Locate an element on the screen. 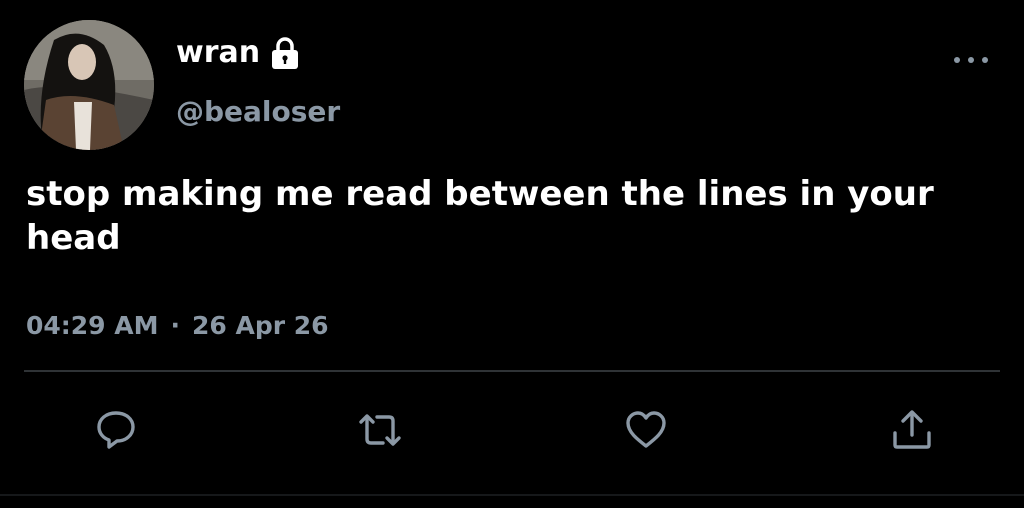  reply-icon is located at coordinates (116, 430).